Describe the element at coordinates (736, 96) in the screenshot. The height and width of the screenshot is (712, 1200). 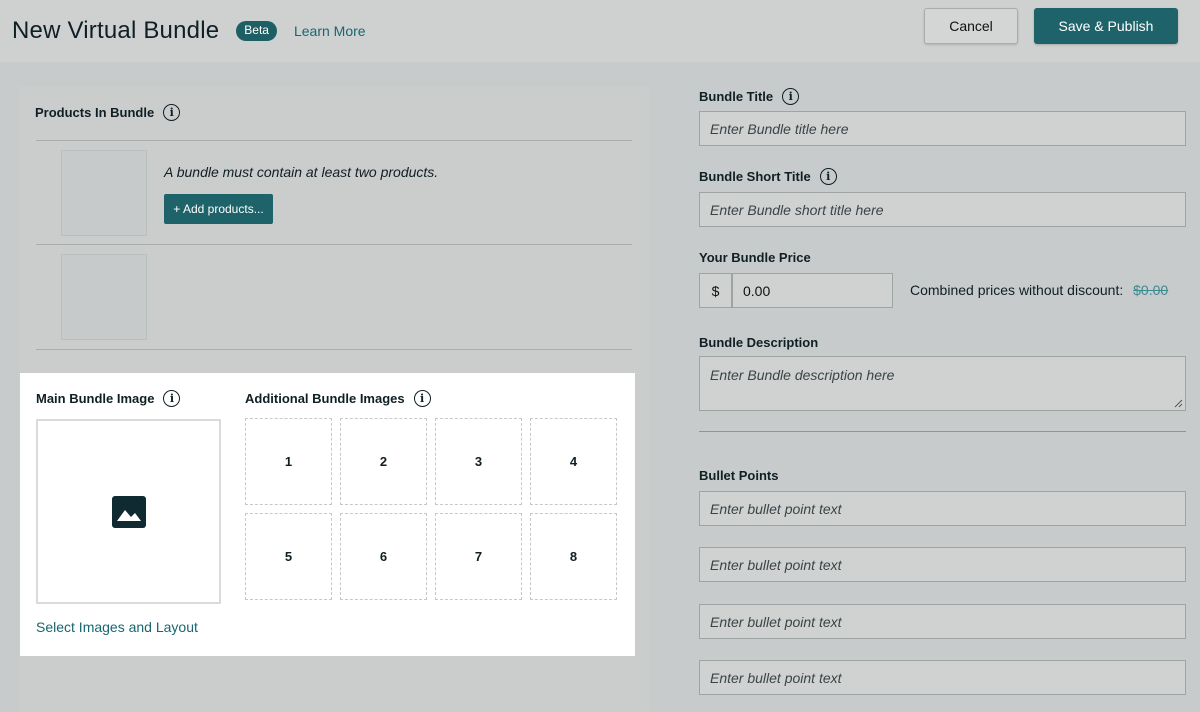
I see `bundle-title-label-text: Bundle Title` at that location.